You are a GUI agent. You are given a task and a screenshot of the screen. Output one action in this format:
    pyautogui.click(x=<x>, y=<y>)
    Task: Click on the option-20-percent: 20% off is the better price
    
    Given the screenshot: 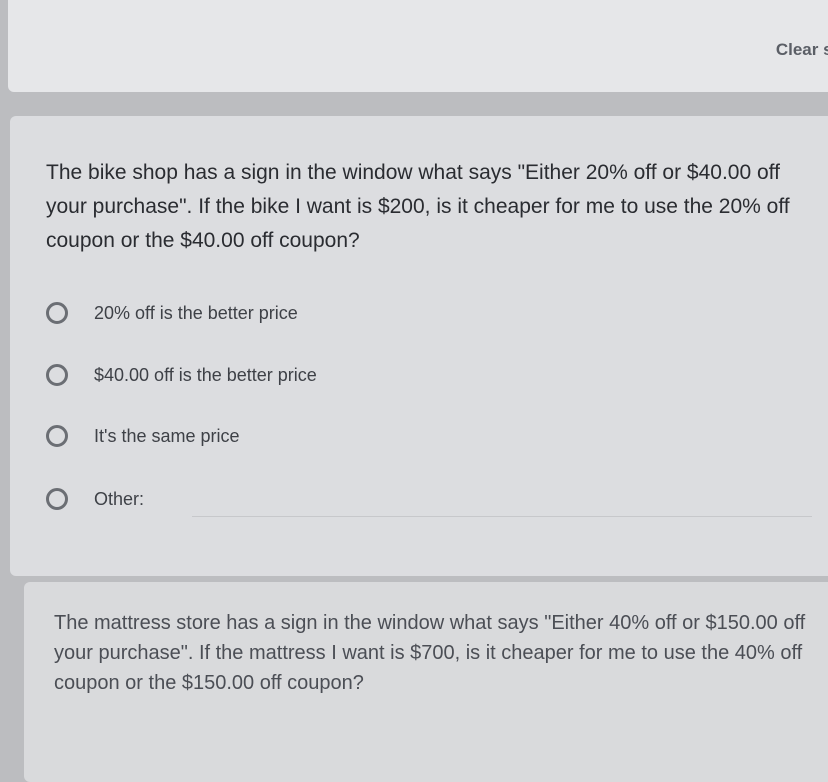 What is the action you would take?
    pyautogui.click(x=172, y=313)
    